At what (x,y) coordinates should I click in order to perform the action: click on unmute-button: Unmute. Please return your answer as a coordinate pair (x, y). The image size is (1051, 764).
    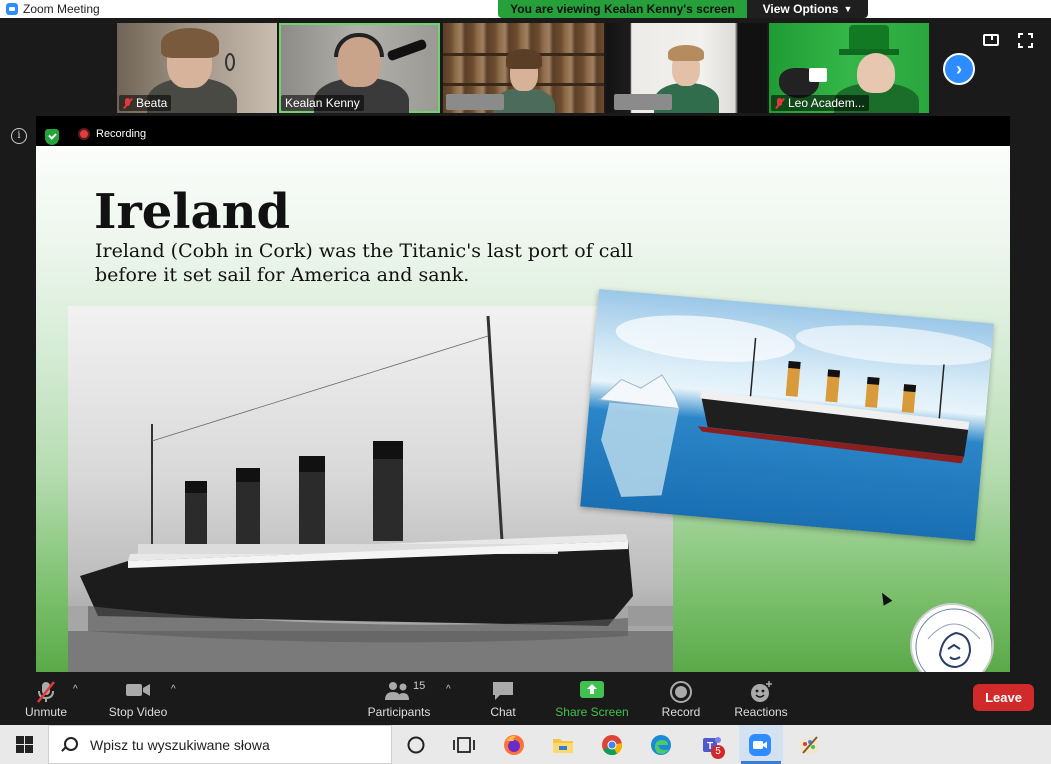
    Looking at the image, I should click on (46, 698).